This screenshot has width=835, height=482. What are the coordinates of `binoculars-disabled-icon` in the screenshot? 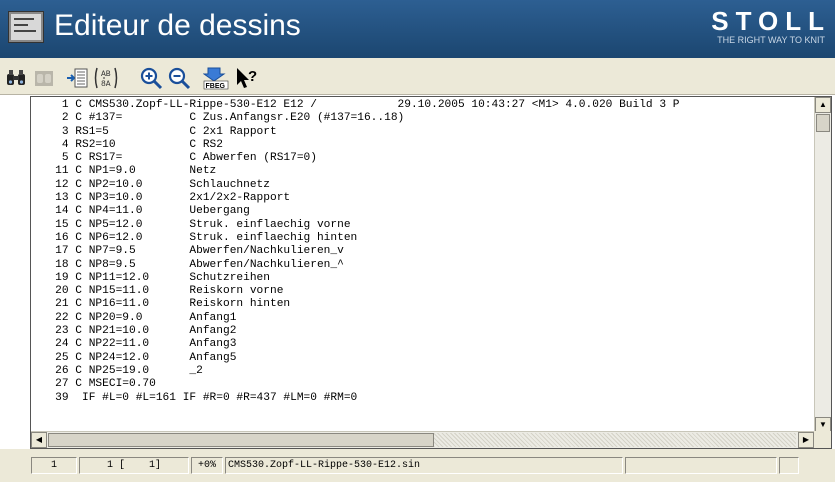 It's located at (44, 78).